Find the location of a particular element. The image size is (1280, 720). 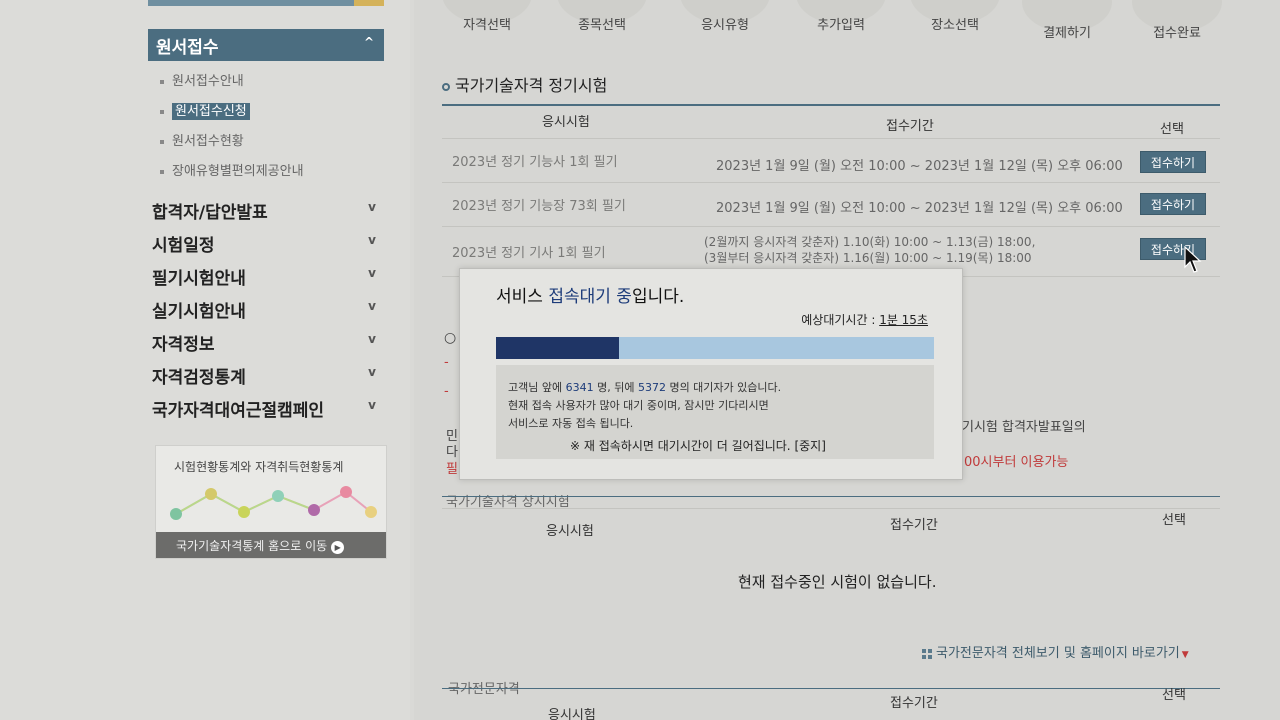

sidebar-section-header: 원서접수 ^ is located at coordinates (266, 45).